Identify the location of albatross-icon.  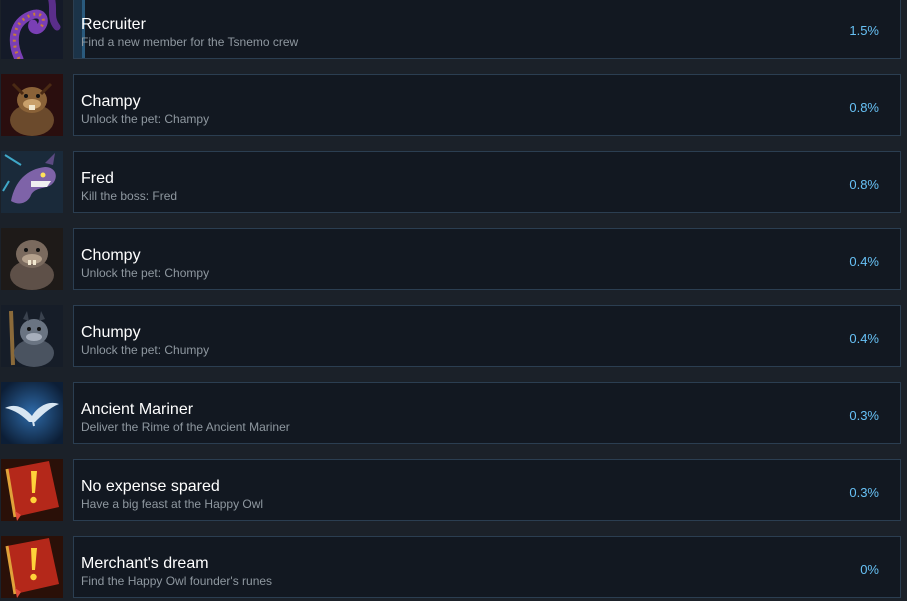
(32, 413).